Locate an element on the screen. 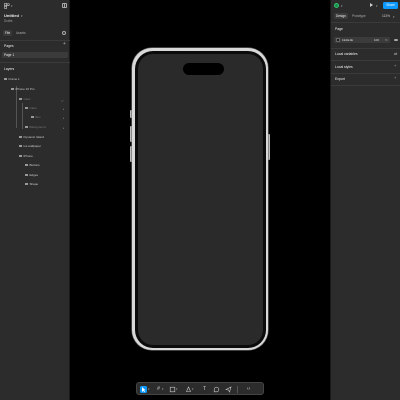 The width and height of the screenshot is (400, 400). layer-row: Background • is located at coordinates (46, 127).